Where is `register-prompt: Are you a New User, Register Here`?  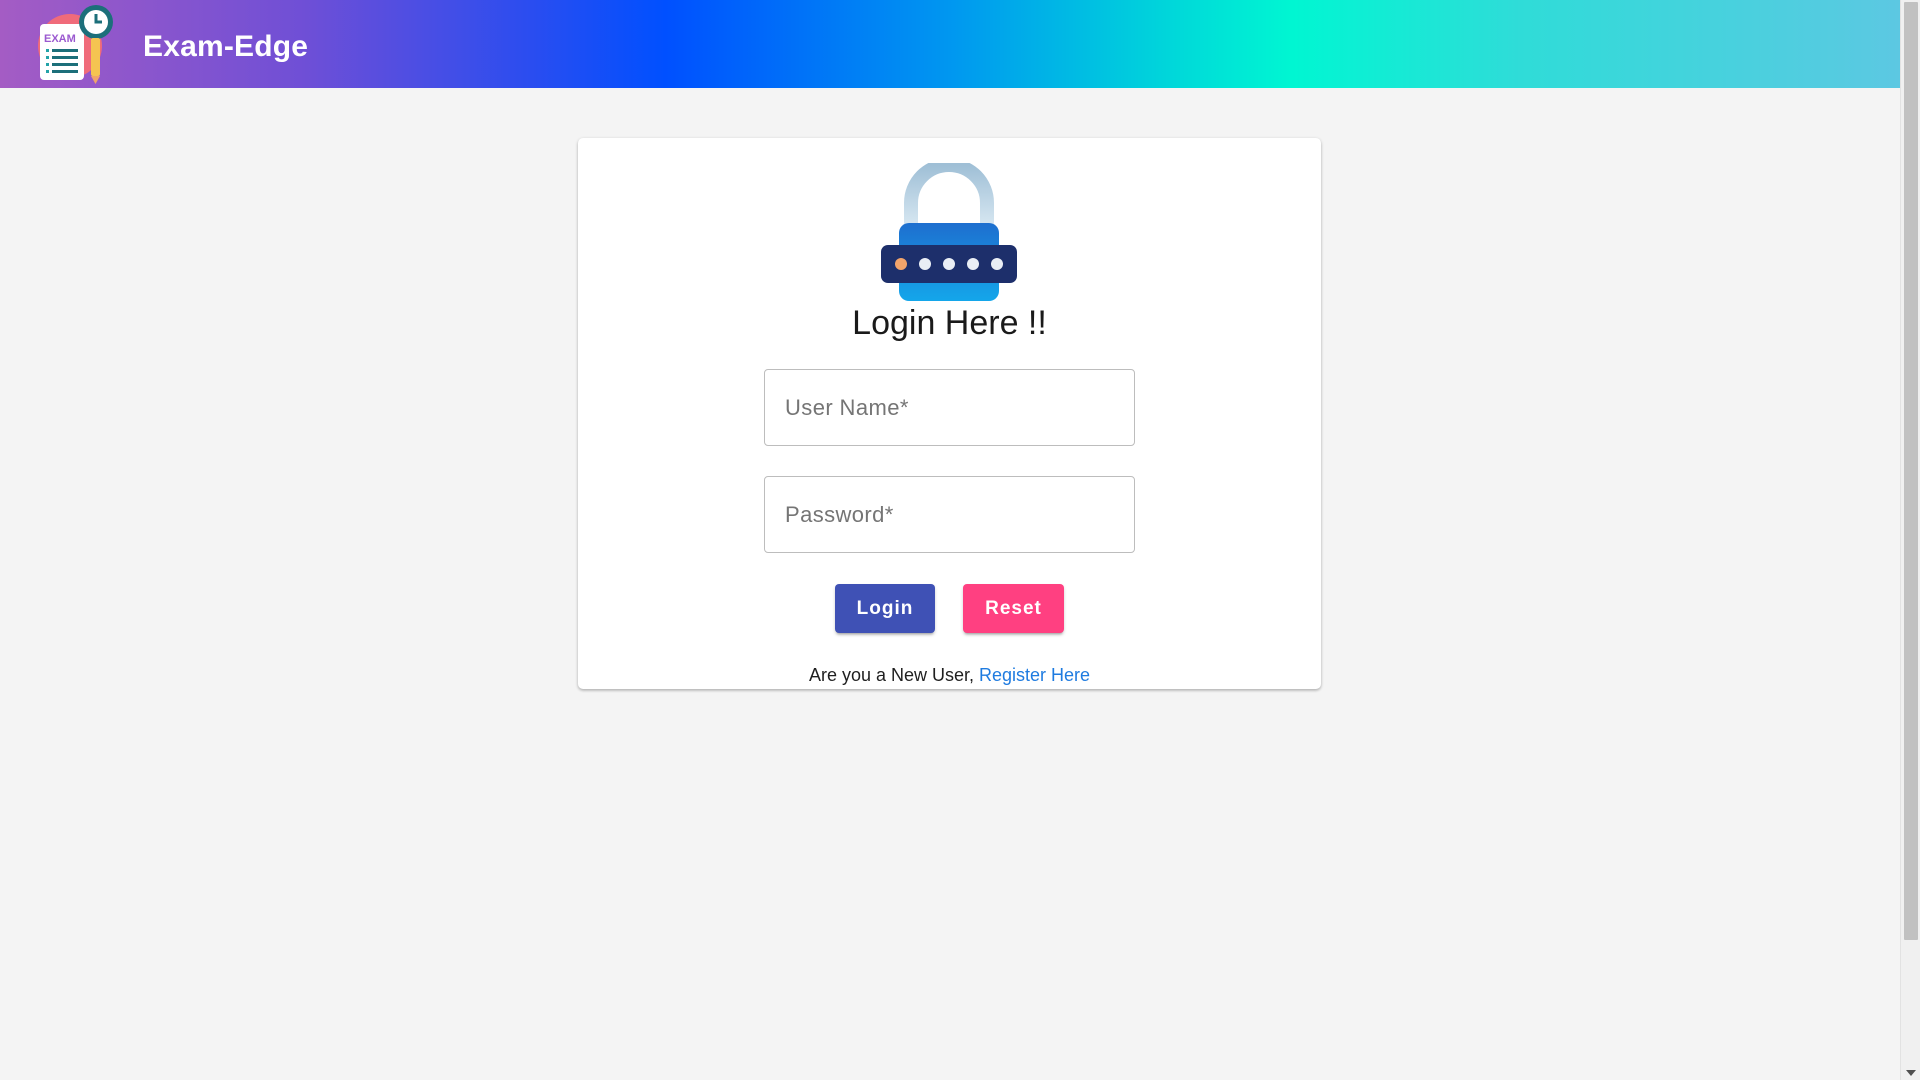 register-prompt: Are you a New User, Register Here is located at coordinates (949, 675).